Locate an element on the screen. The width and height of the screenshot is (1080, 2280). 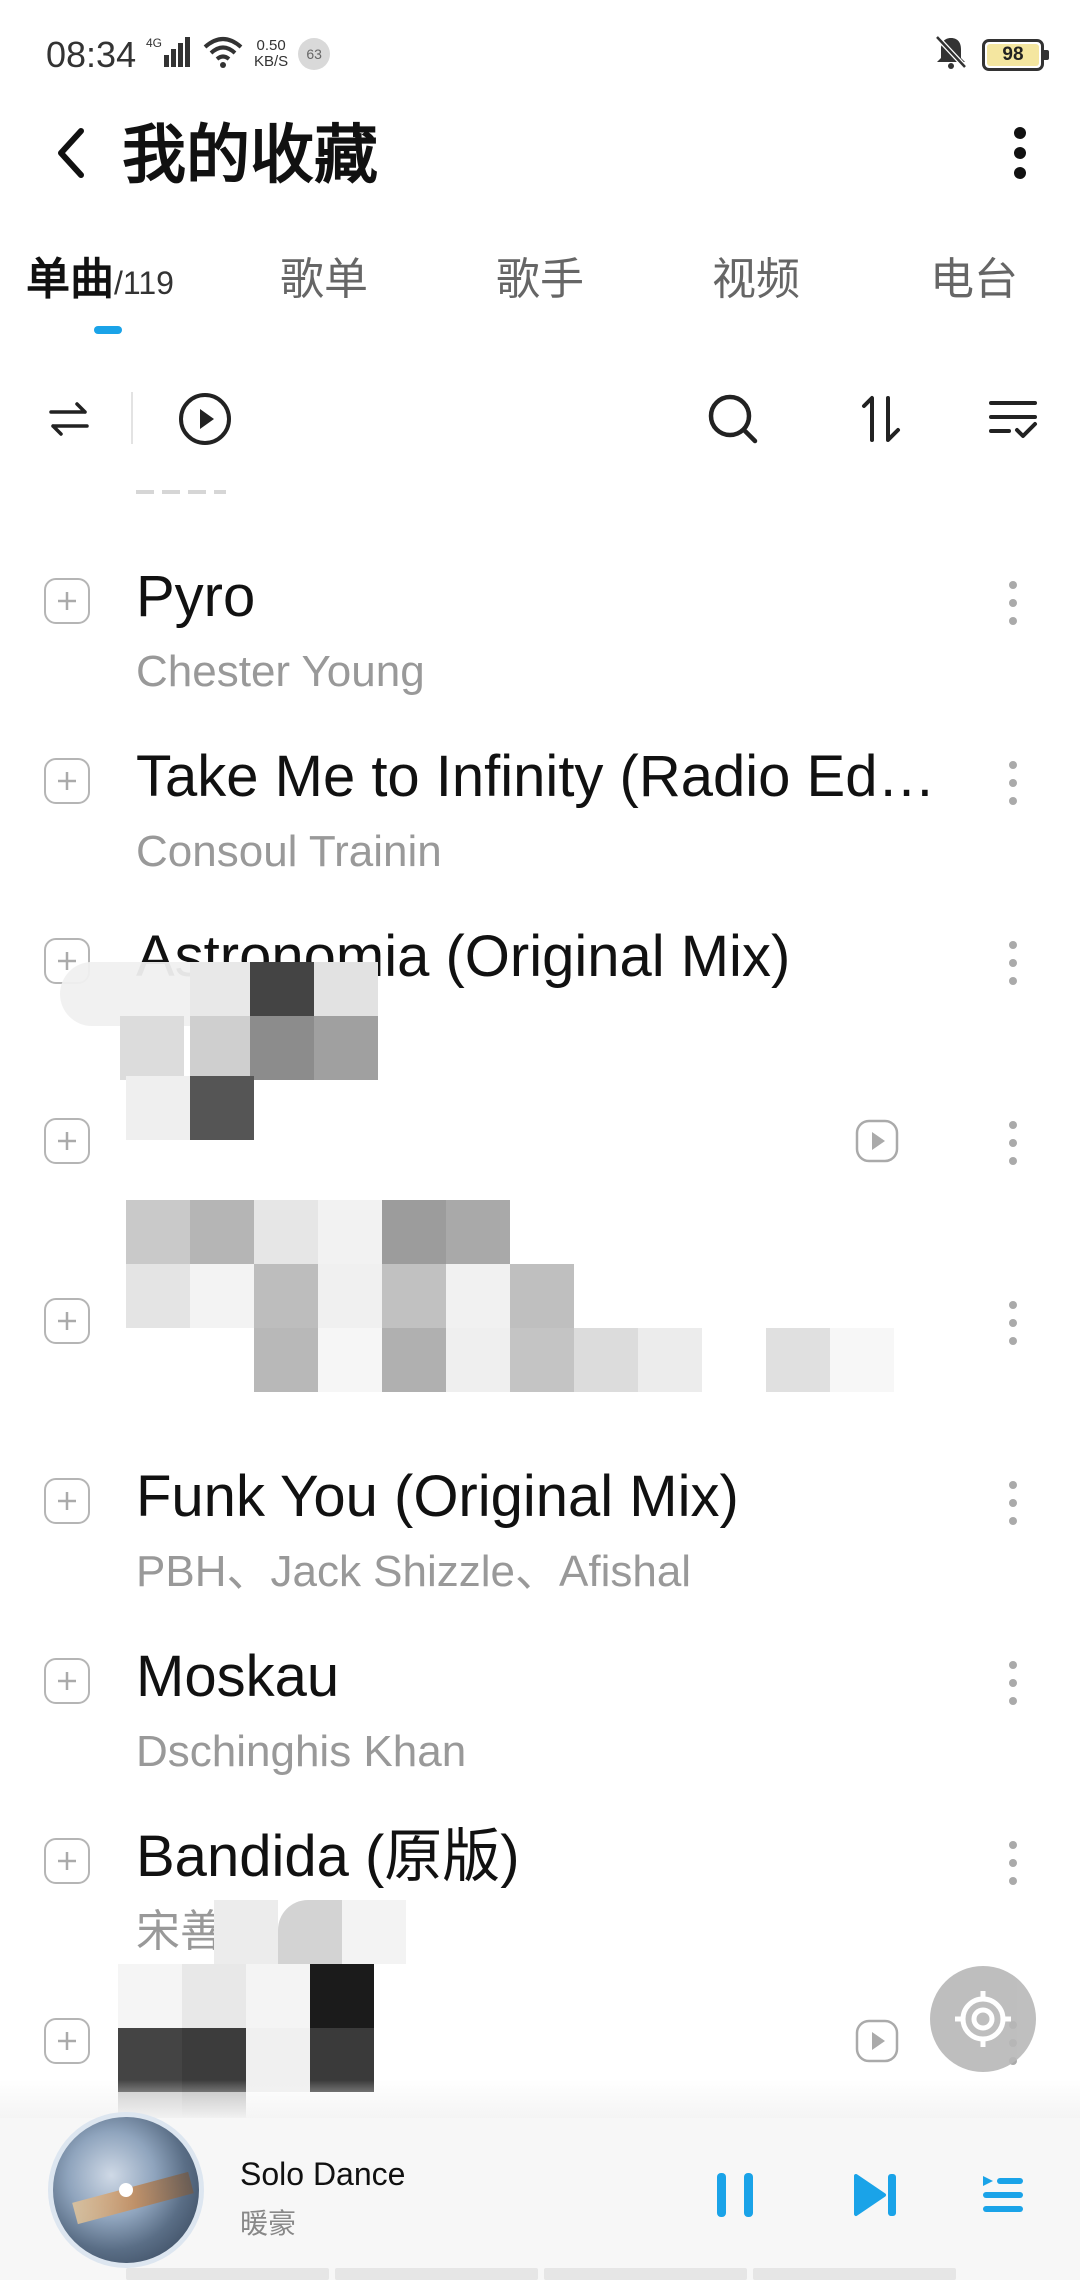
song-title: Moskau is located at coordinates (238, 1676).